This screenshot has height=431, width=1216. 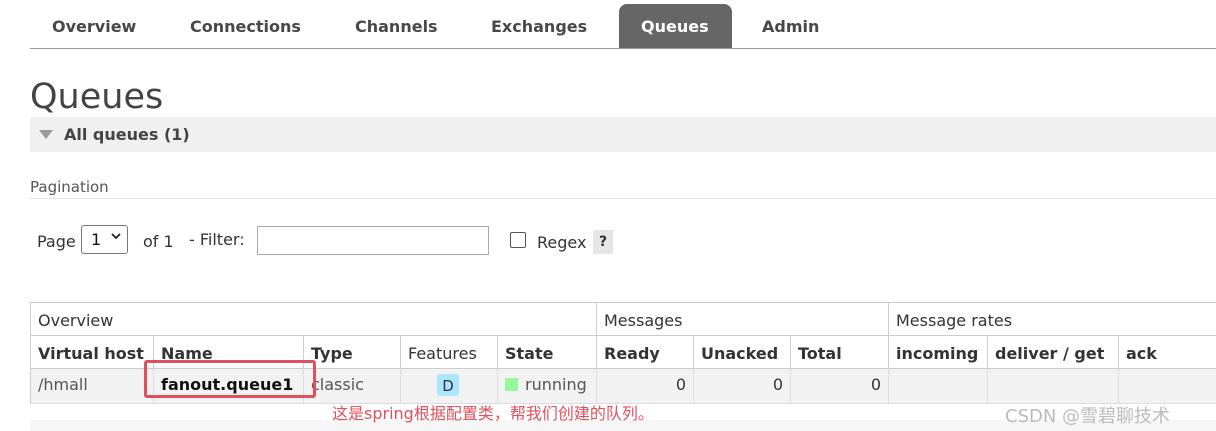 What do you see at coordinates (116, 238) in the screenshot?
I see `chevron-down-icon` at bounding box center [116, 238].